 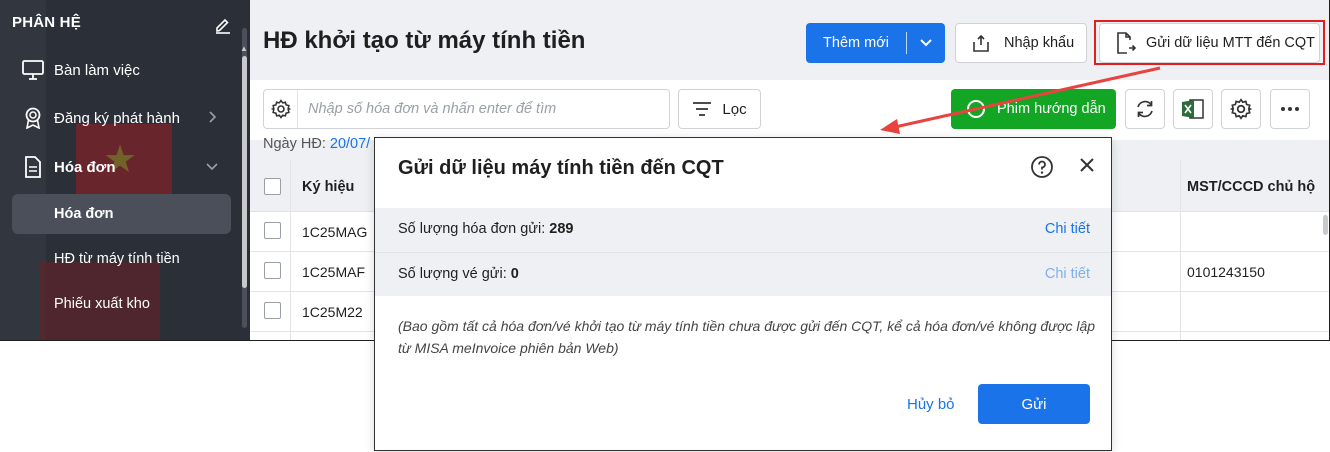 What do you see at coordinates (1034, 404) in the screenshot?
I see `send-button: Gửi` at bounding box center [1034, 404].